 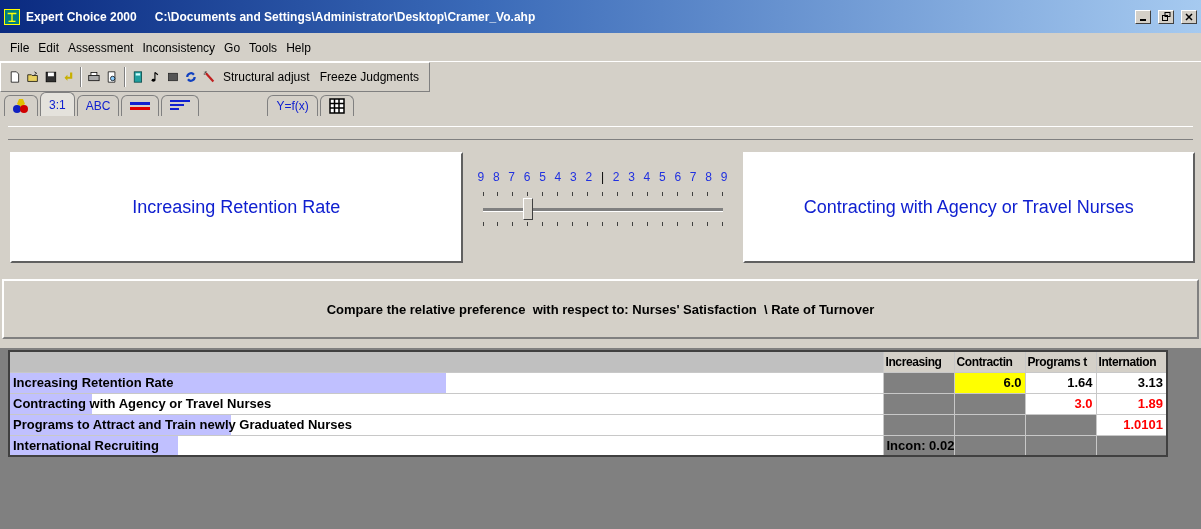 I want to click on menu-item: File, so click(x=20, y=48).